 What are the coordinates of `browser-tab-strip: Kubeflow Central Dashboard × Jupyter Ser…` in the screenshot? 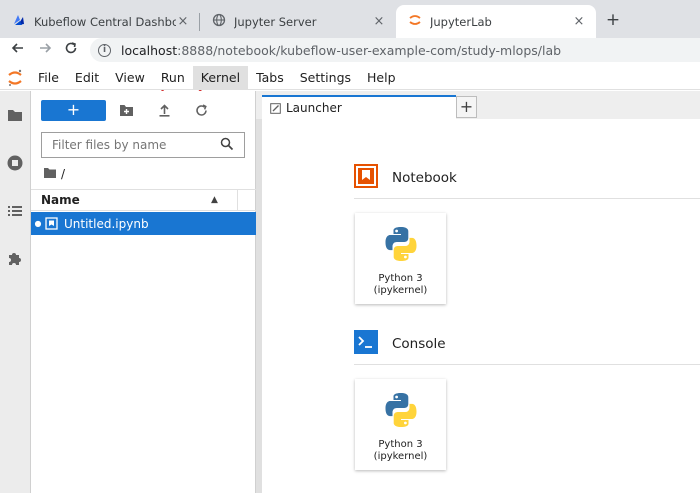 It's located at (350, 19).